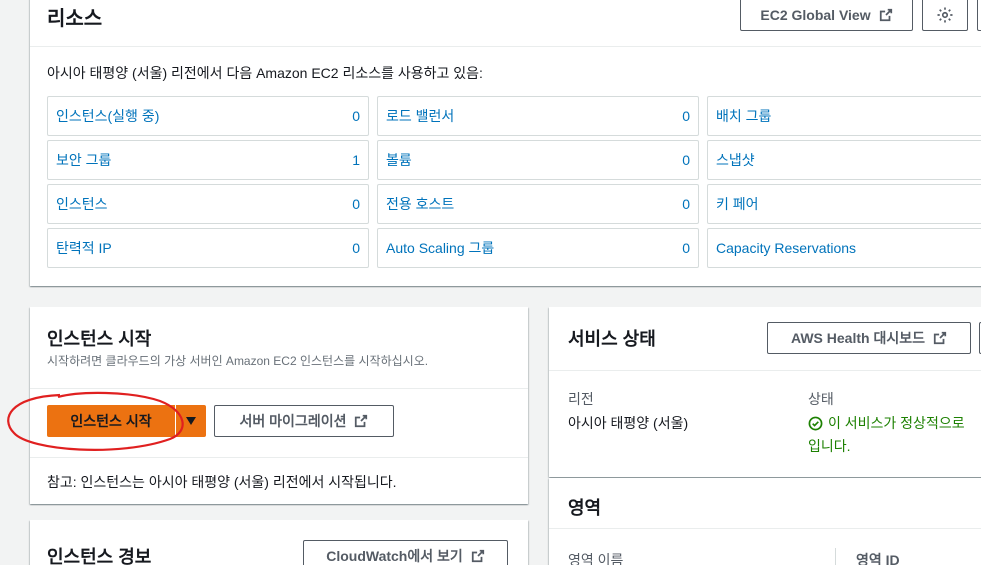 The width and height of the screenshot is (981, 565). What do you see at coordinates (585, 508) in the screenshot?
I see `zones-title: 영역` at bounding box center [585, 508].